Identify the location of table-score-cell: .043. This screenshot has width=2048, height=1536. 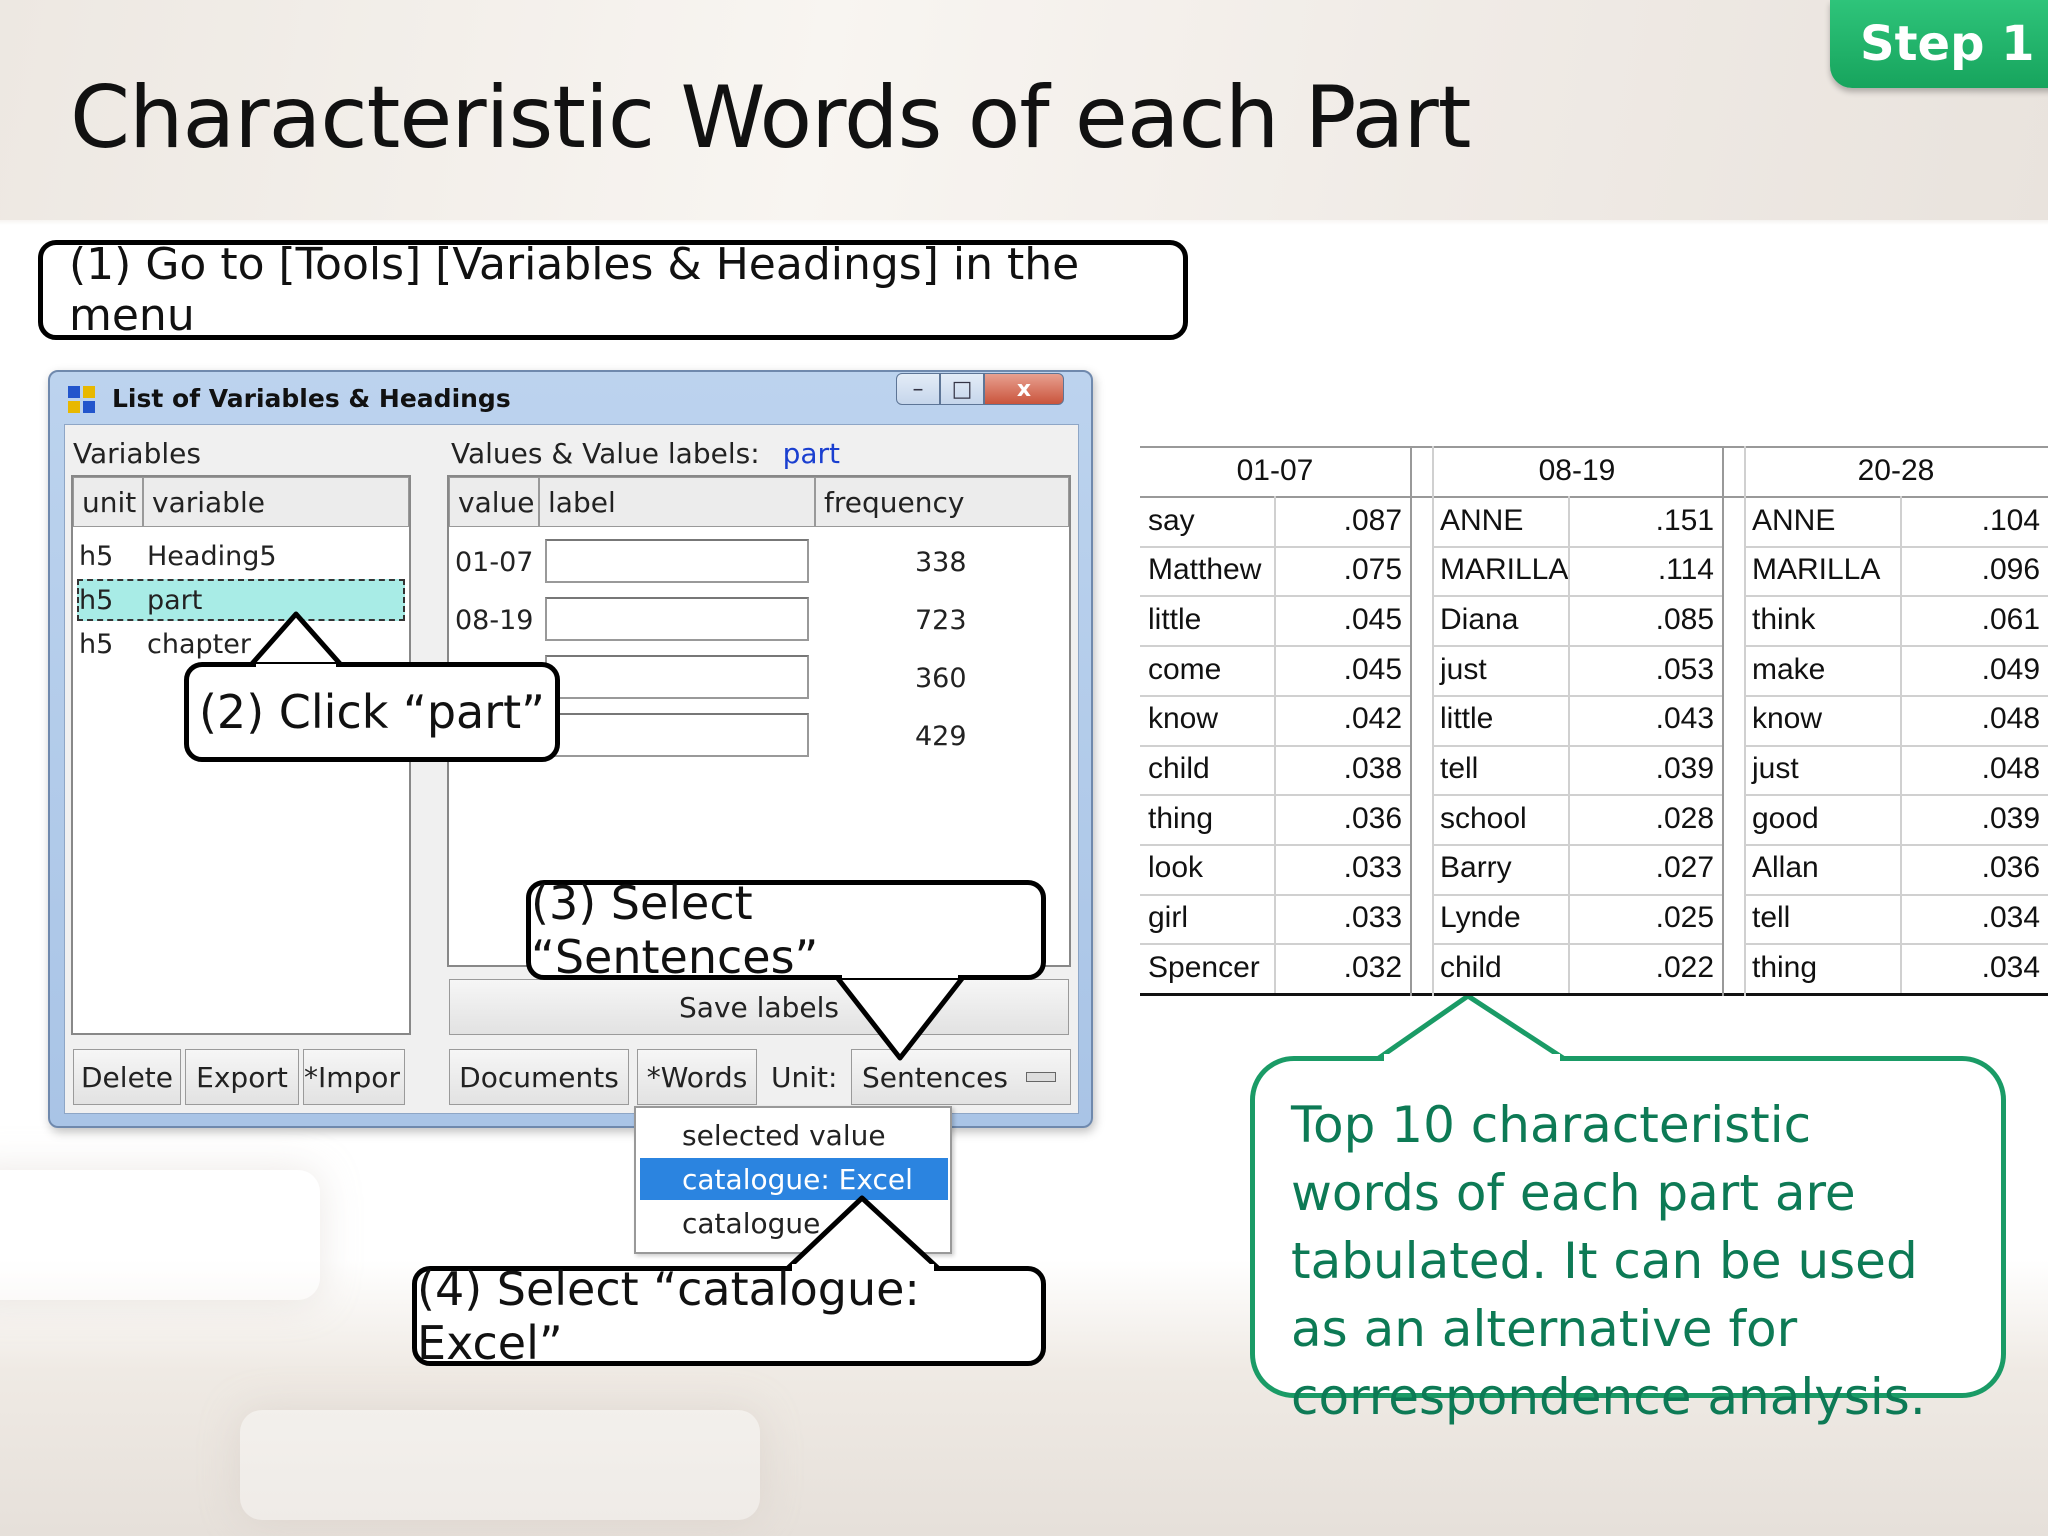
(1684, 719).